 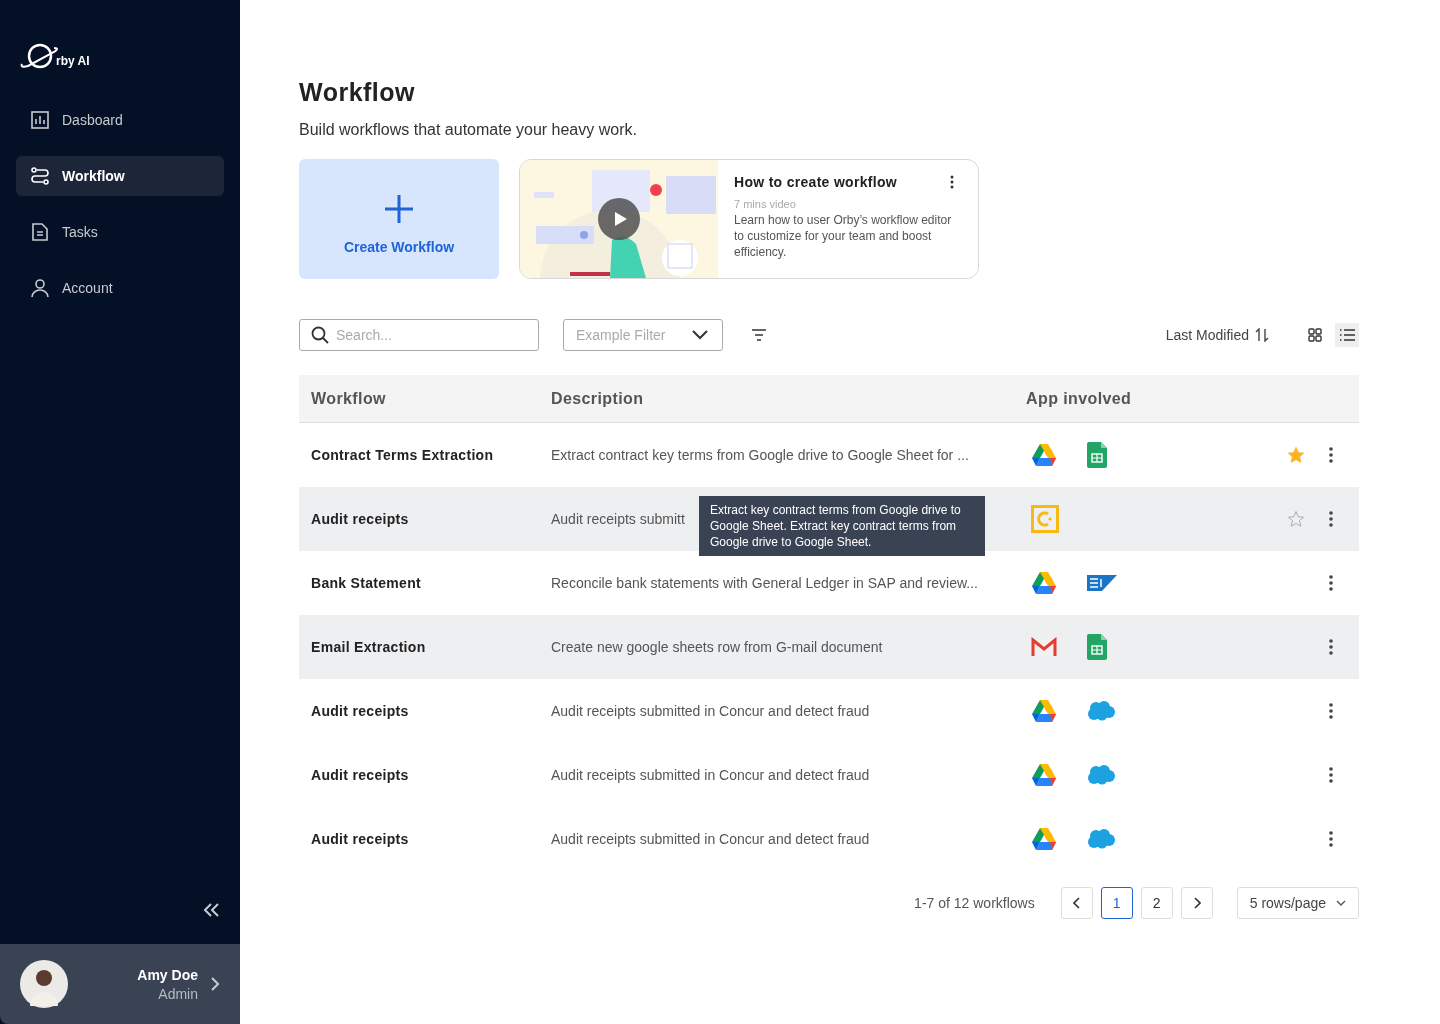 What do you see at coordinates (40, 288) in the screenshot?
I see `user-icon` at bounding box center [40, 288].